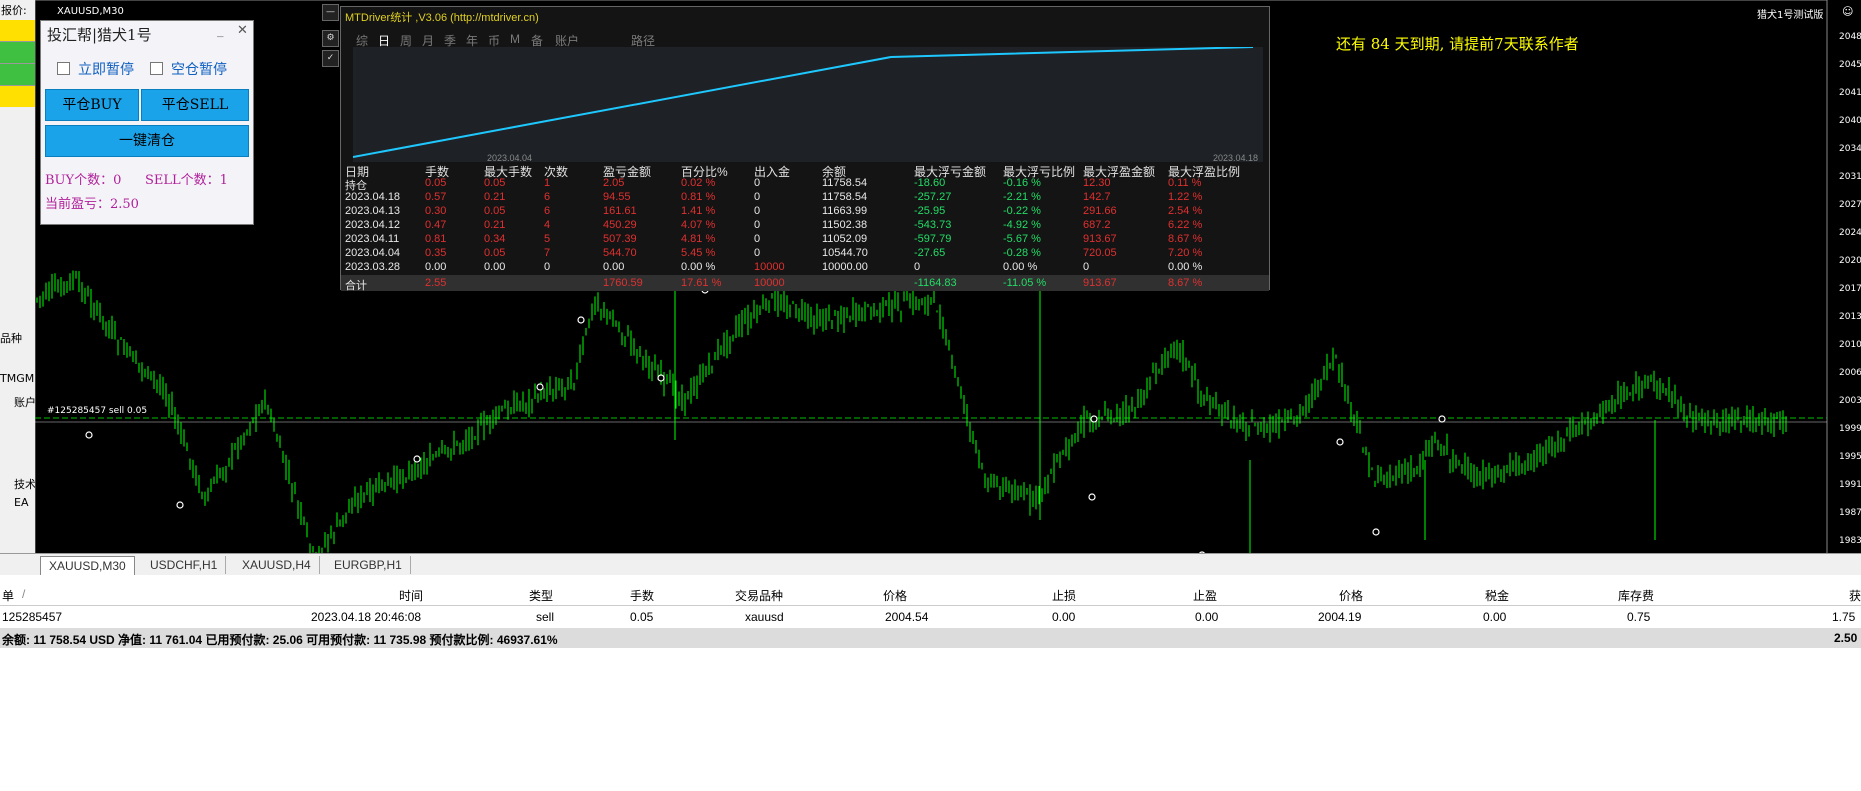  Describe the element at coordinates (1185, 225) in the screenshot. I see `stats-cell: 6.22 %` at that location.